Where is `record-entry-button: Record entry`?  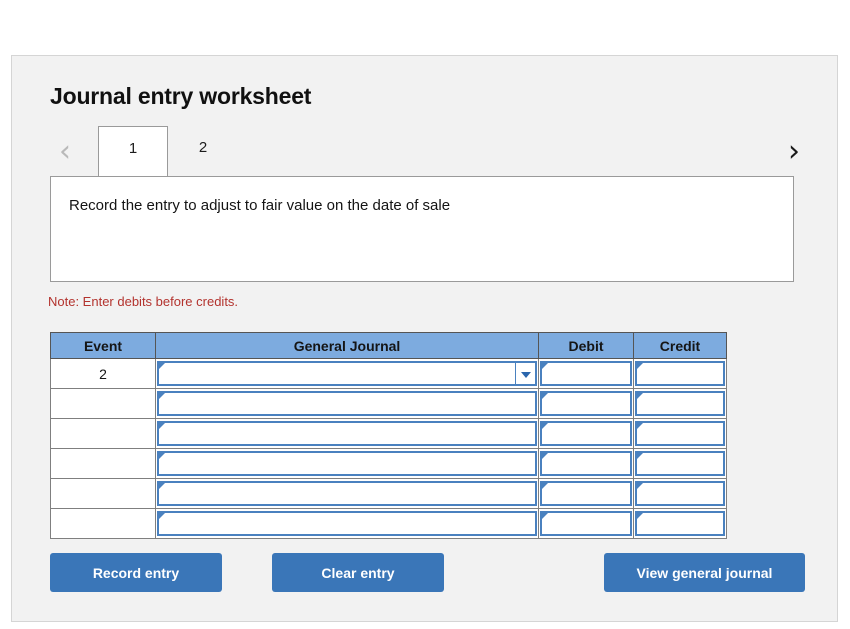
record-entry-button: Record entry is located at coordinates (136, 572).